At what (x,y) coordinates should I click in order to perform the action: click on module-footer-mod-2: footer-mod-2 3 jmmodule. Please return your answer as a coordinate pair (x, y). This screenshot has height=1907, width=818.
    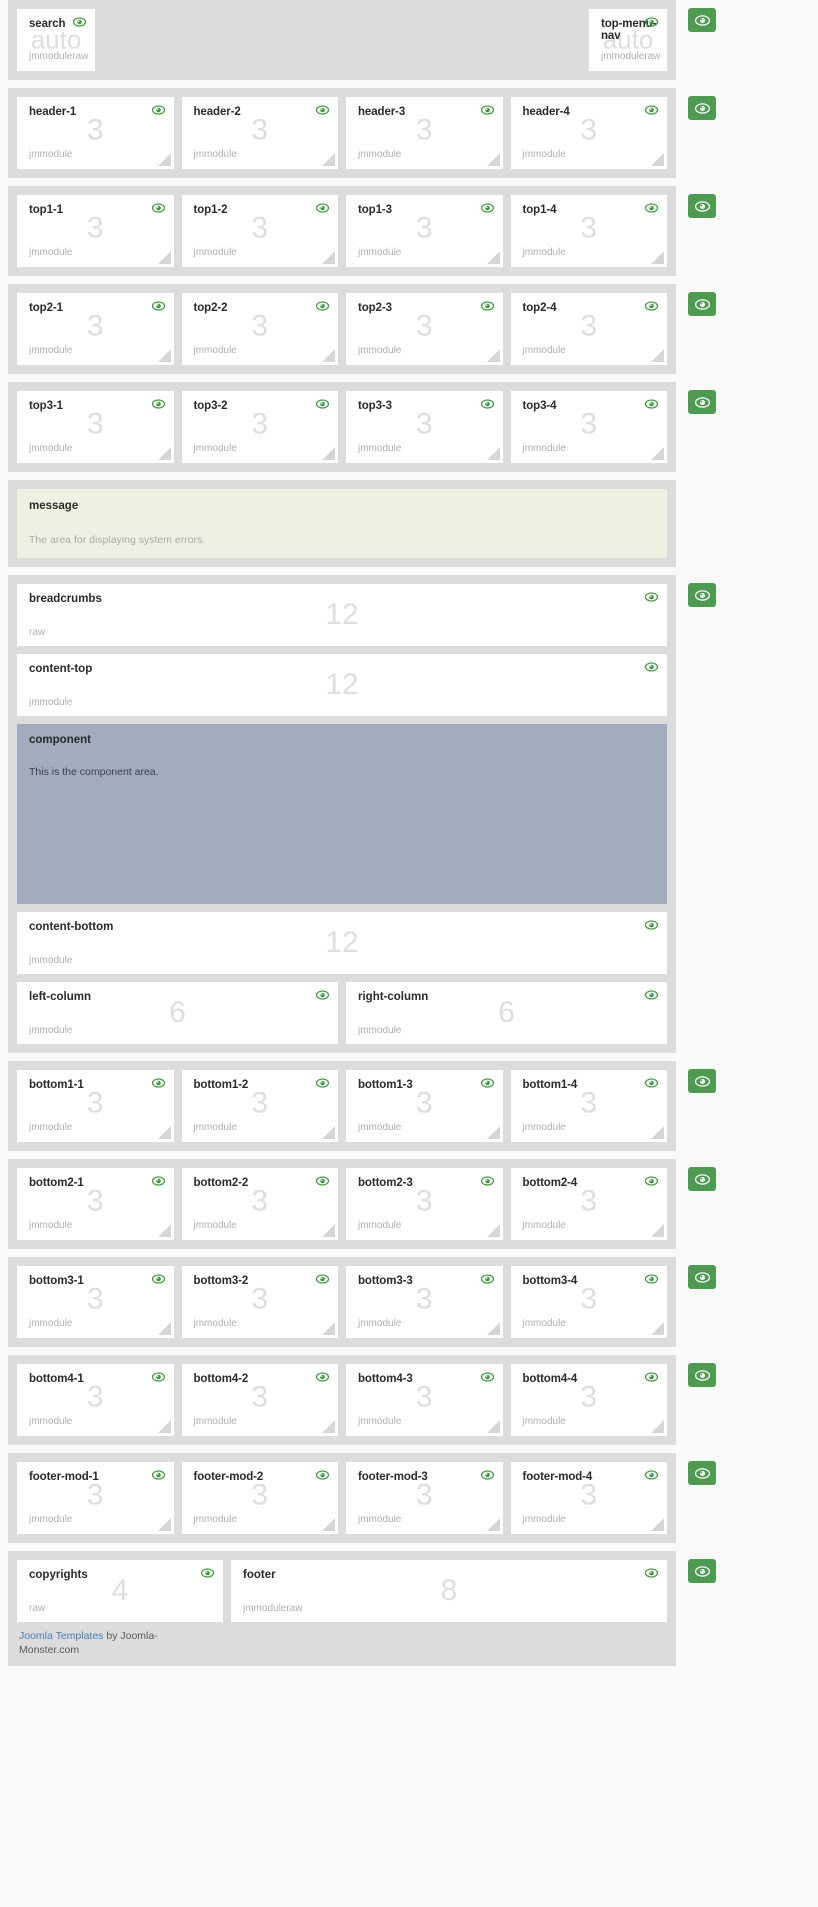
    Looking at the image, I should click on (259, 1498).